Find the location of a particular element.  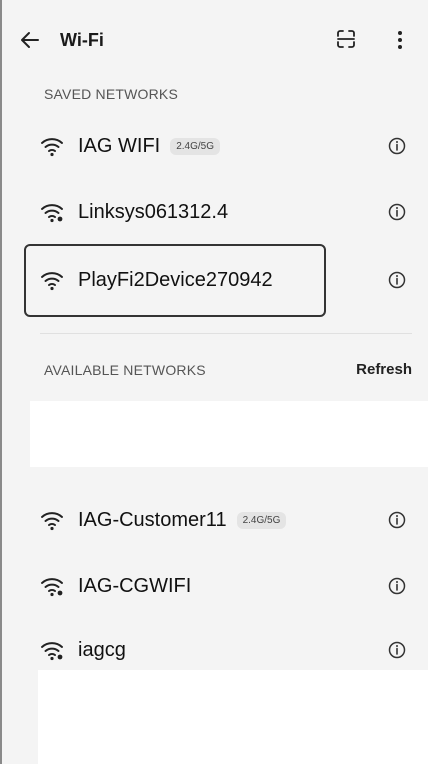

back-arrow-icon is located at coordinates (30, 40).